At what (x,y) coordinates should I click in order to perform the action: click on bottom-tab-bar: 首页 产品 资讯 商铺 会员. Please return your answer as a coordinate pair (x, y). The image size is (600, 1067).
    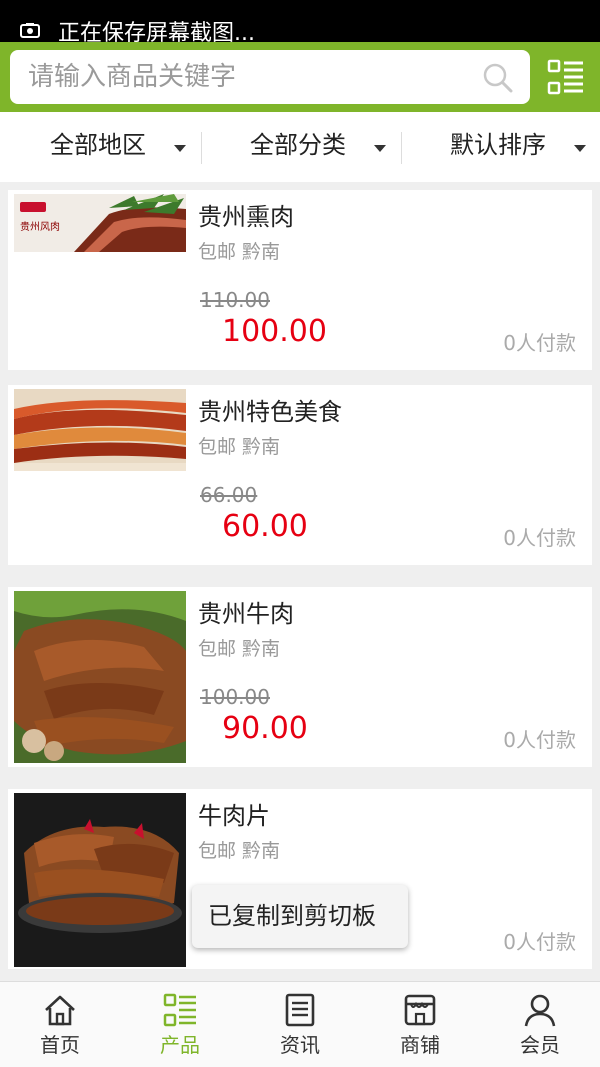
    Looking at the image, I should click on (300, 1024).